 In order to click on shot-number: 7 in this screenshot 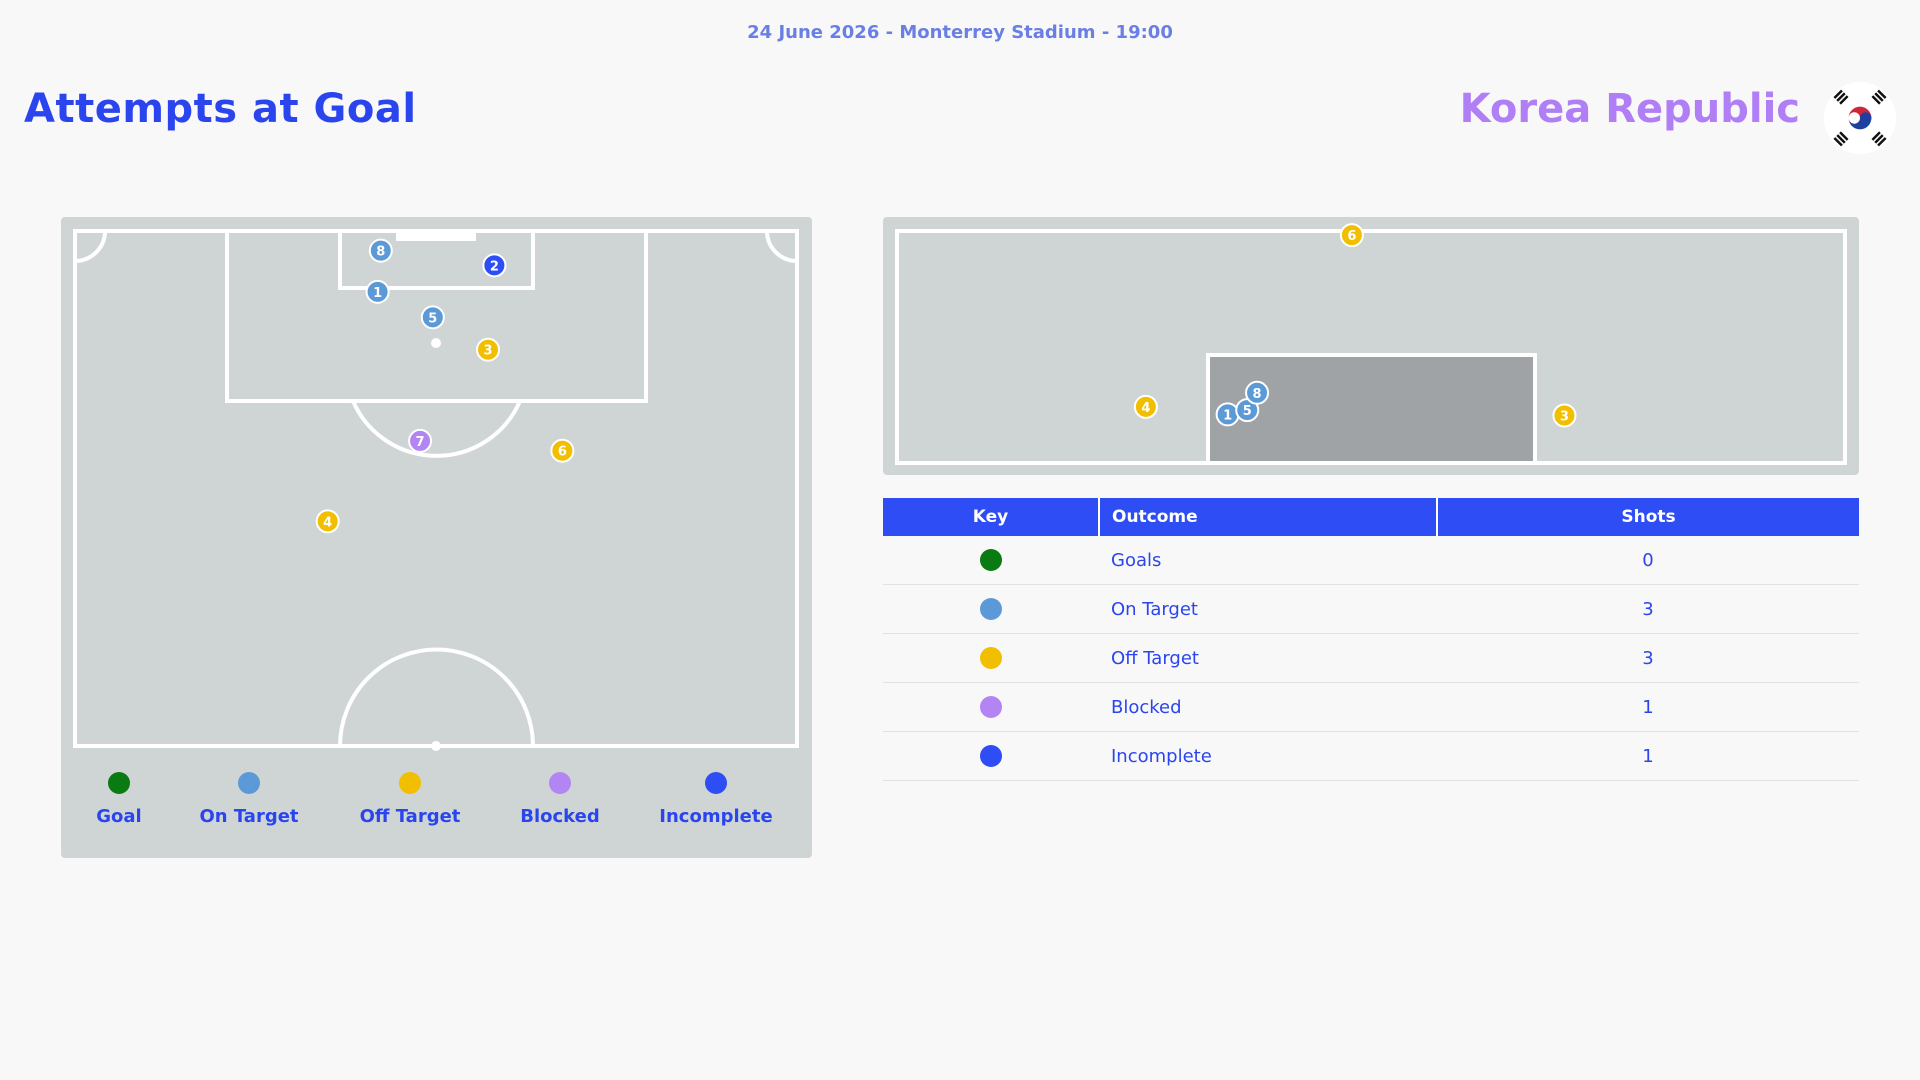, I will do `click(420, 442)`.